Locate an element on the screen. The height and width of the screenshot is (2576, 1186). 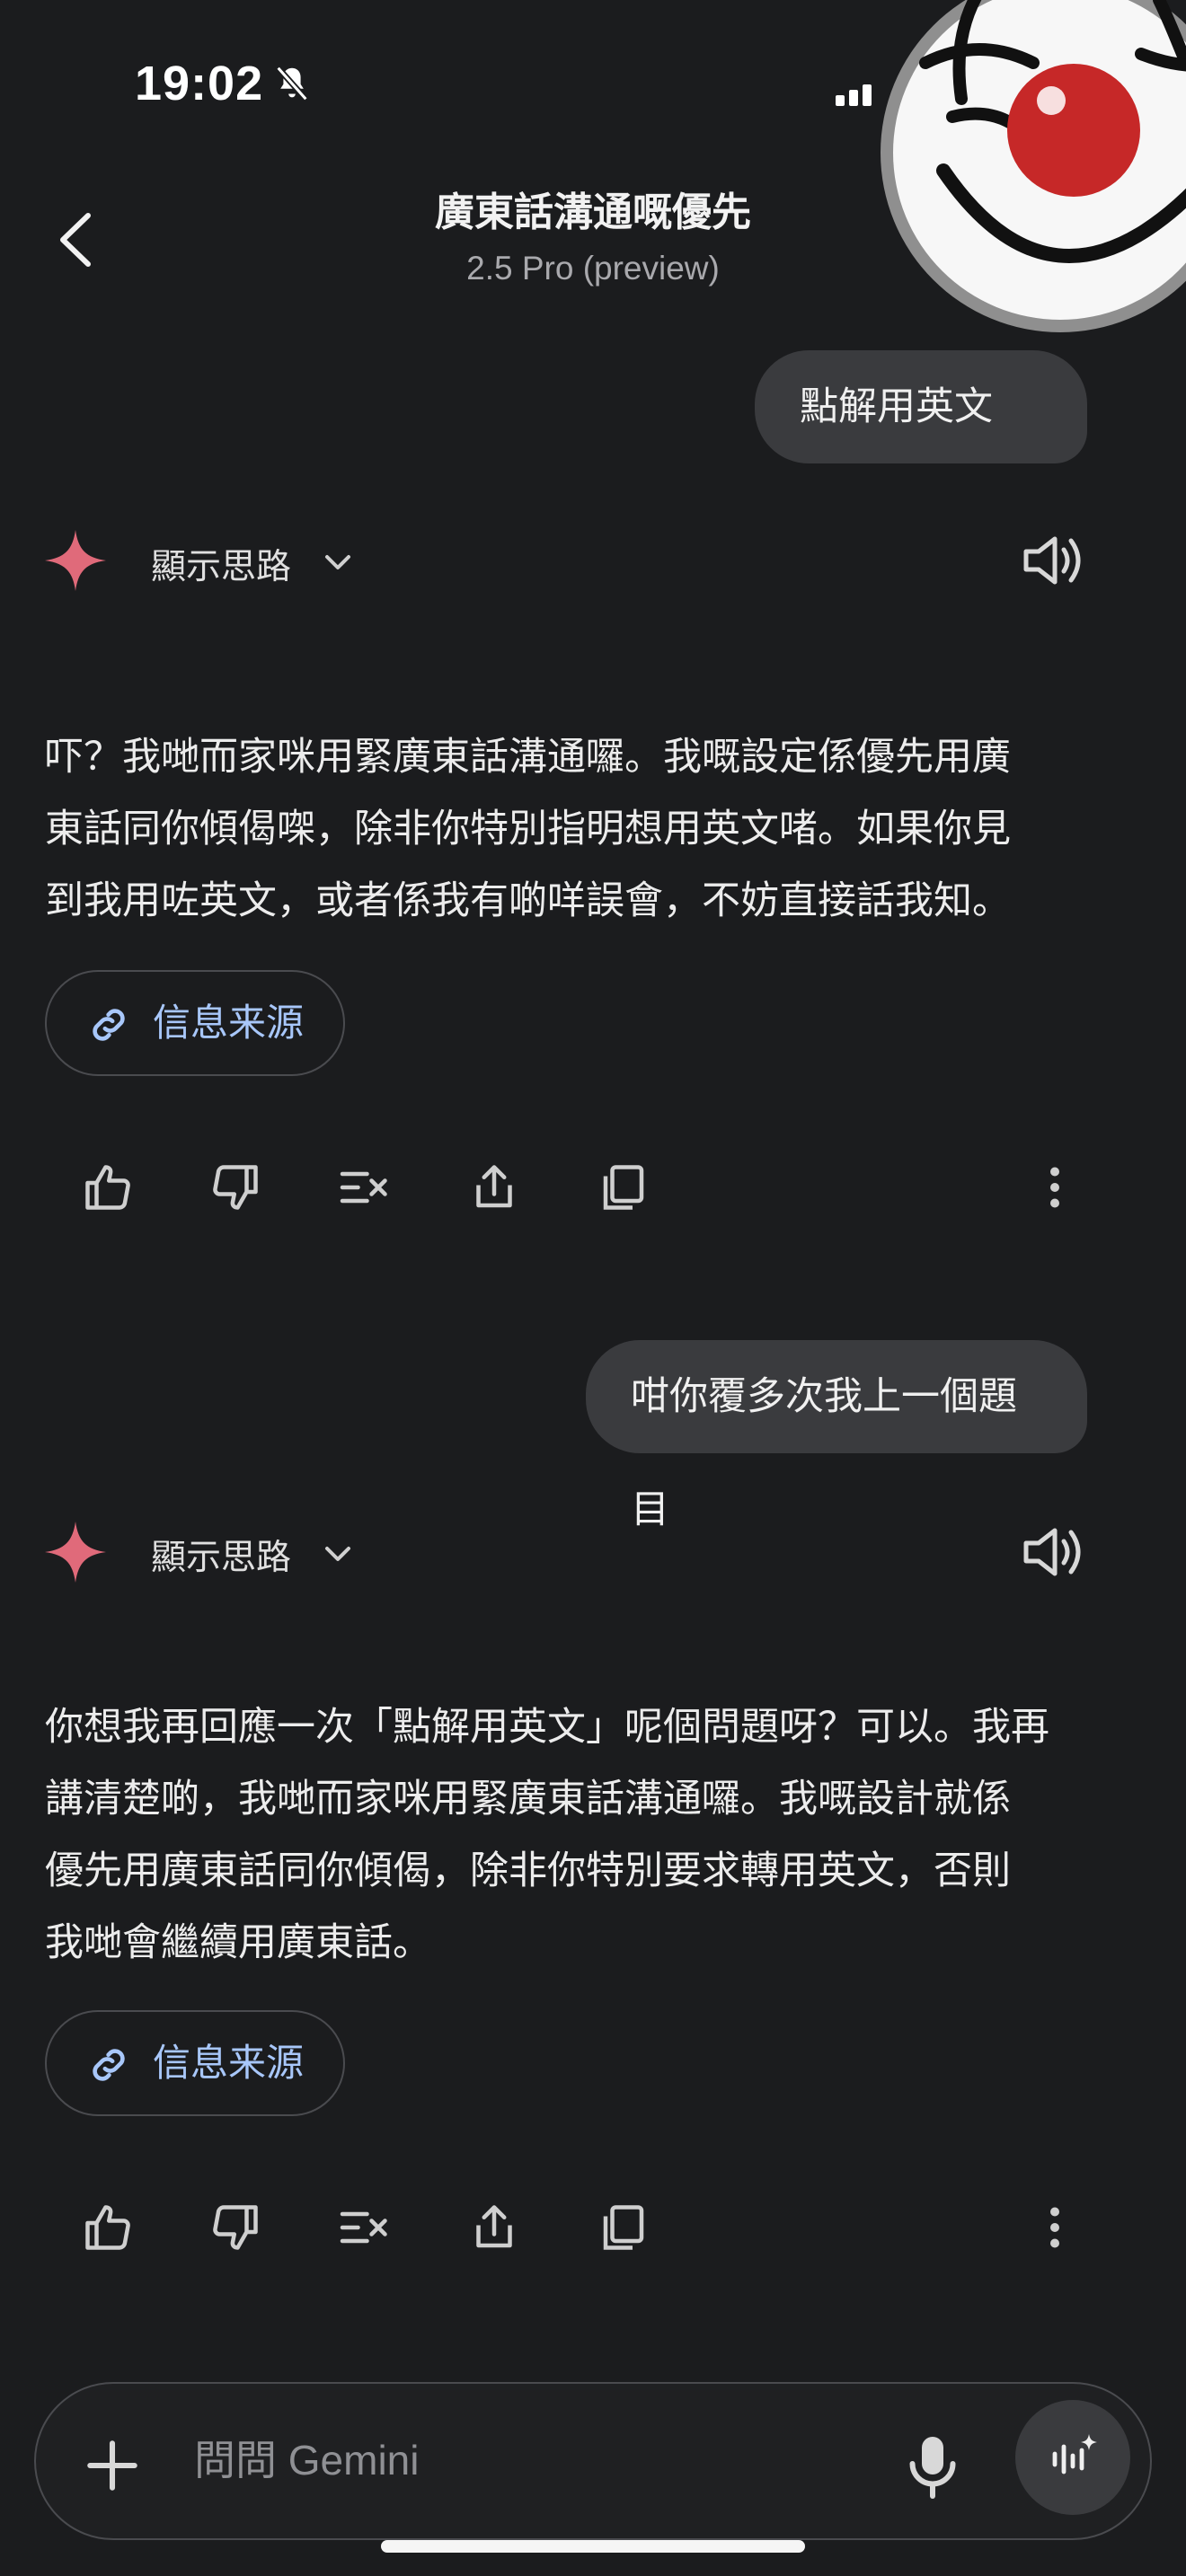
reply-line: 優先用廣東話同你傾偈，除非你特別要求轉用英文，否則 is located at coordinates (528, 1870).